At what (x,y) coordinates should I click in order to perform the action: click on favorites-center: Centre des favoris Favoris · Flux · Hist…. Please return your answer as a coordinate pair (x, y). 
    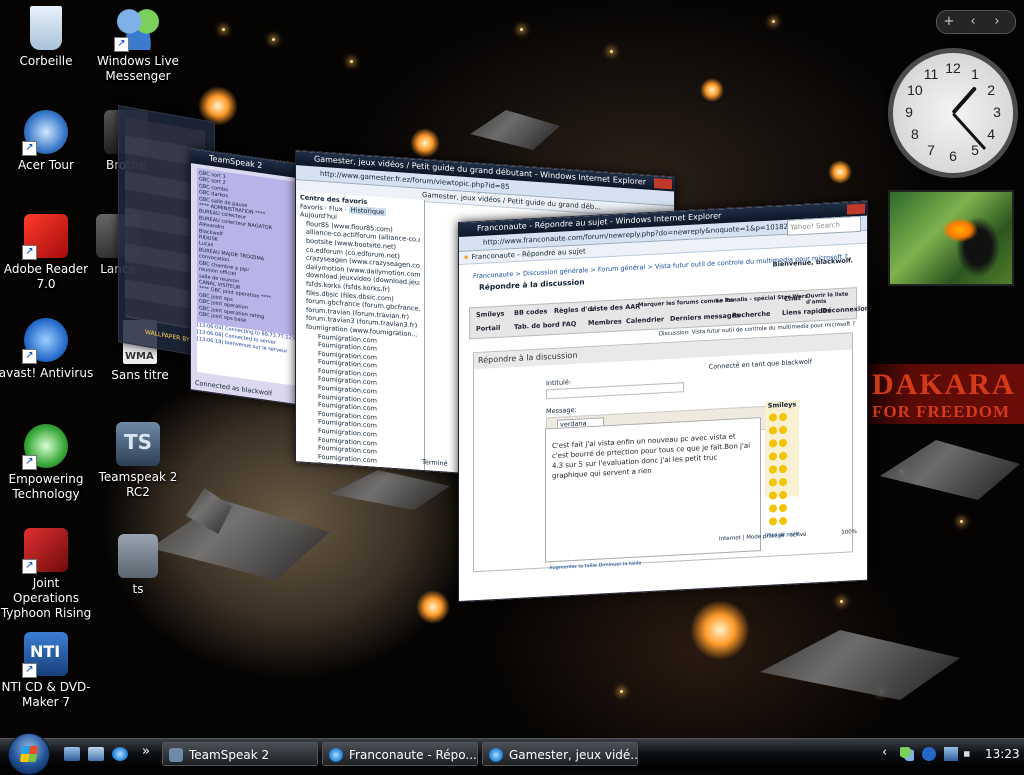
    Looking at the image, I should click on (360, 340).